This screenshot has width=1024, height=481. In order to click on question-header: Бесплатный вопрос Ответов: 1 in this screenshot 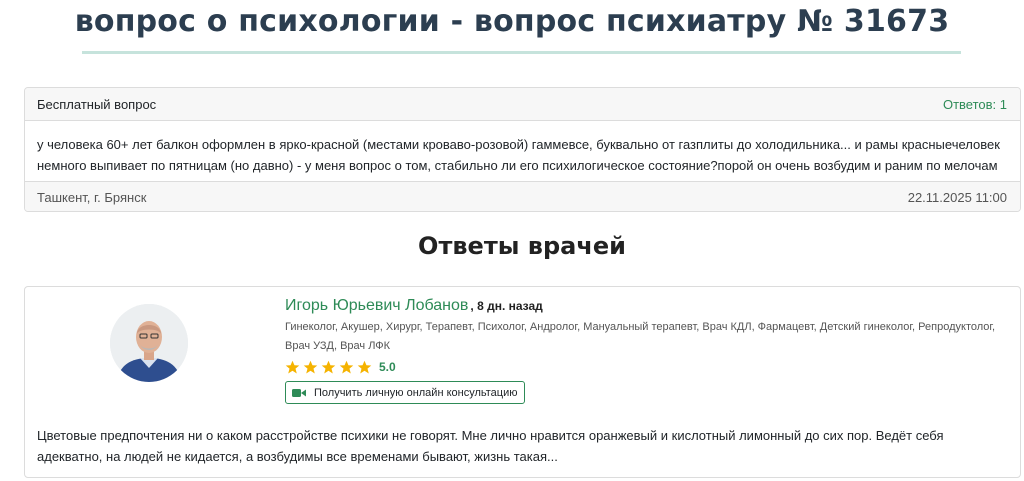, I will do `click(522, 104)`.